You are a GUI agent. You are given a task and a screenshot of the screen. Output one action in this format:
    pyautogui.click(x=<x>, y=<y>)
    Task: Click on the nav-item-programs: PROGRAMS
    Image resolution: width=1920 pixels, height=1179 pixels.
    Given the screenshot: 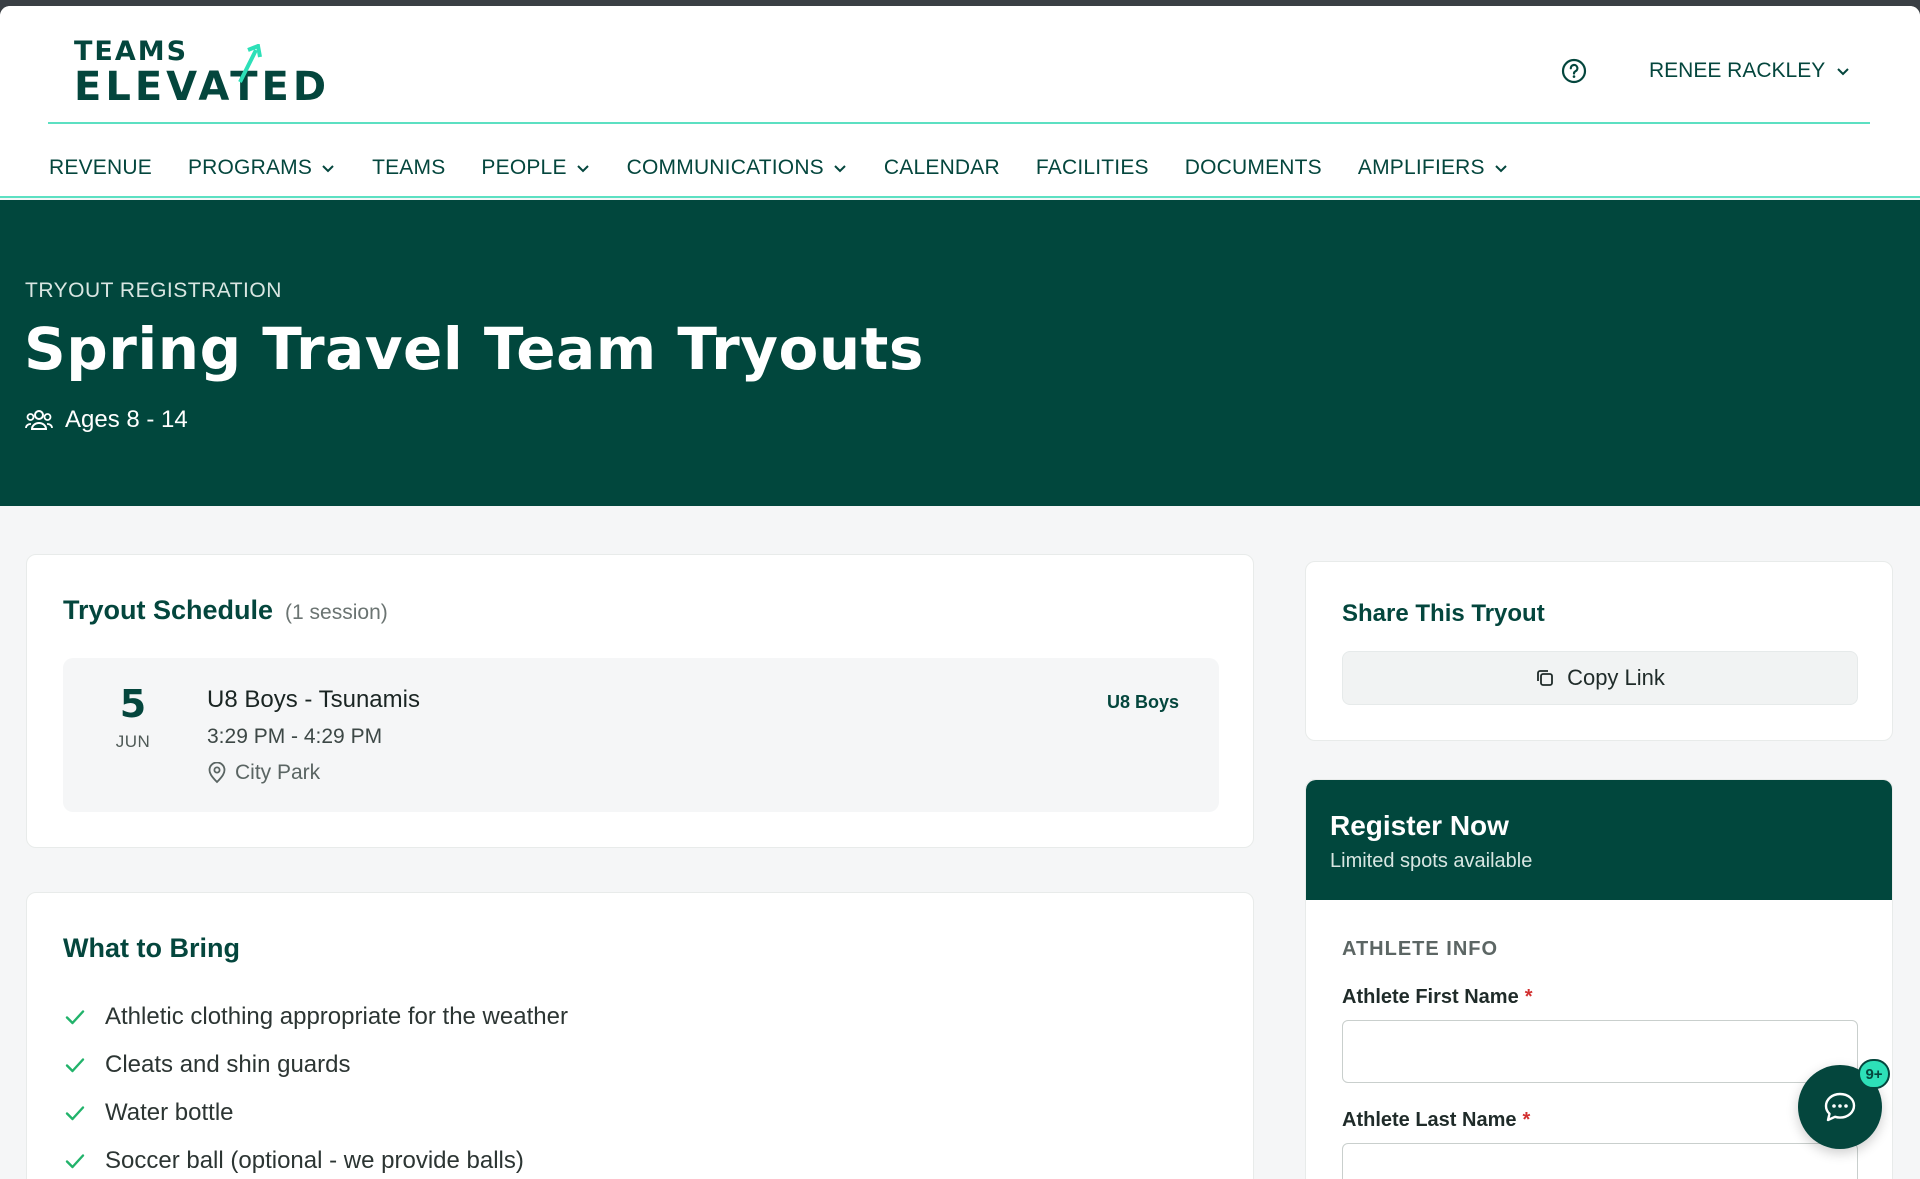 What is the action you would take?
    pyautogui.click(x=262, y=168)
    